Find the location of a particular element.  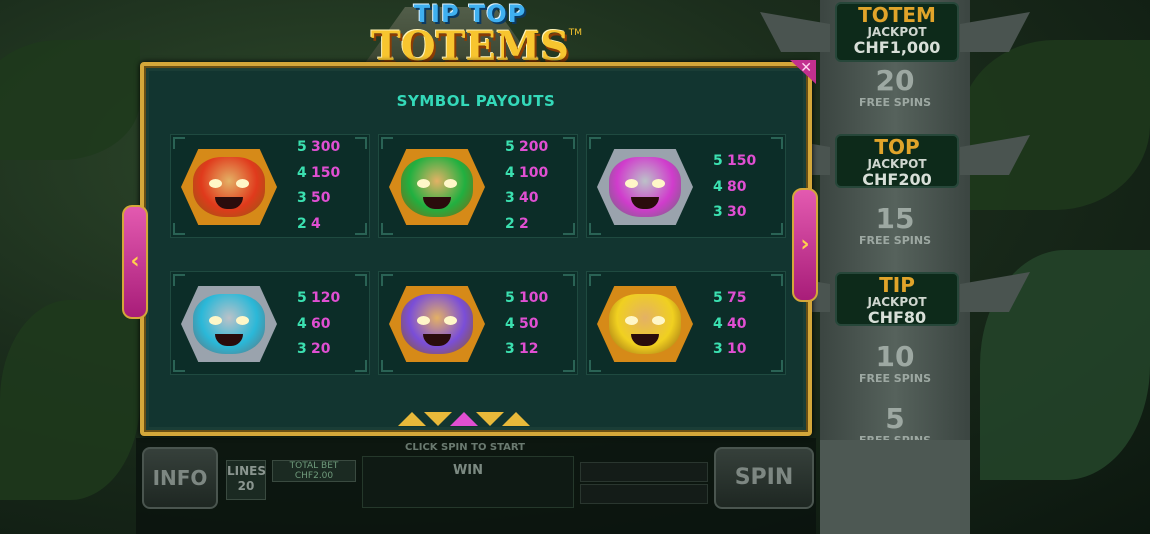

page-indicator is located at coordinates (471, 420).